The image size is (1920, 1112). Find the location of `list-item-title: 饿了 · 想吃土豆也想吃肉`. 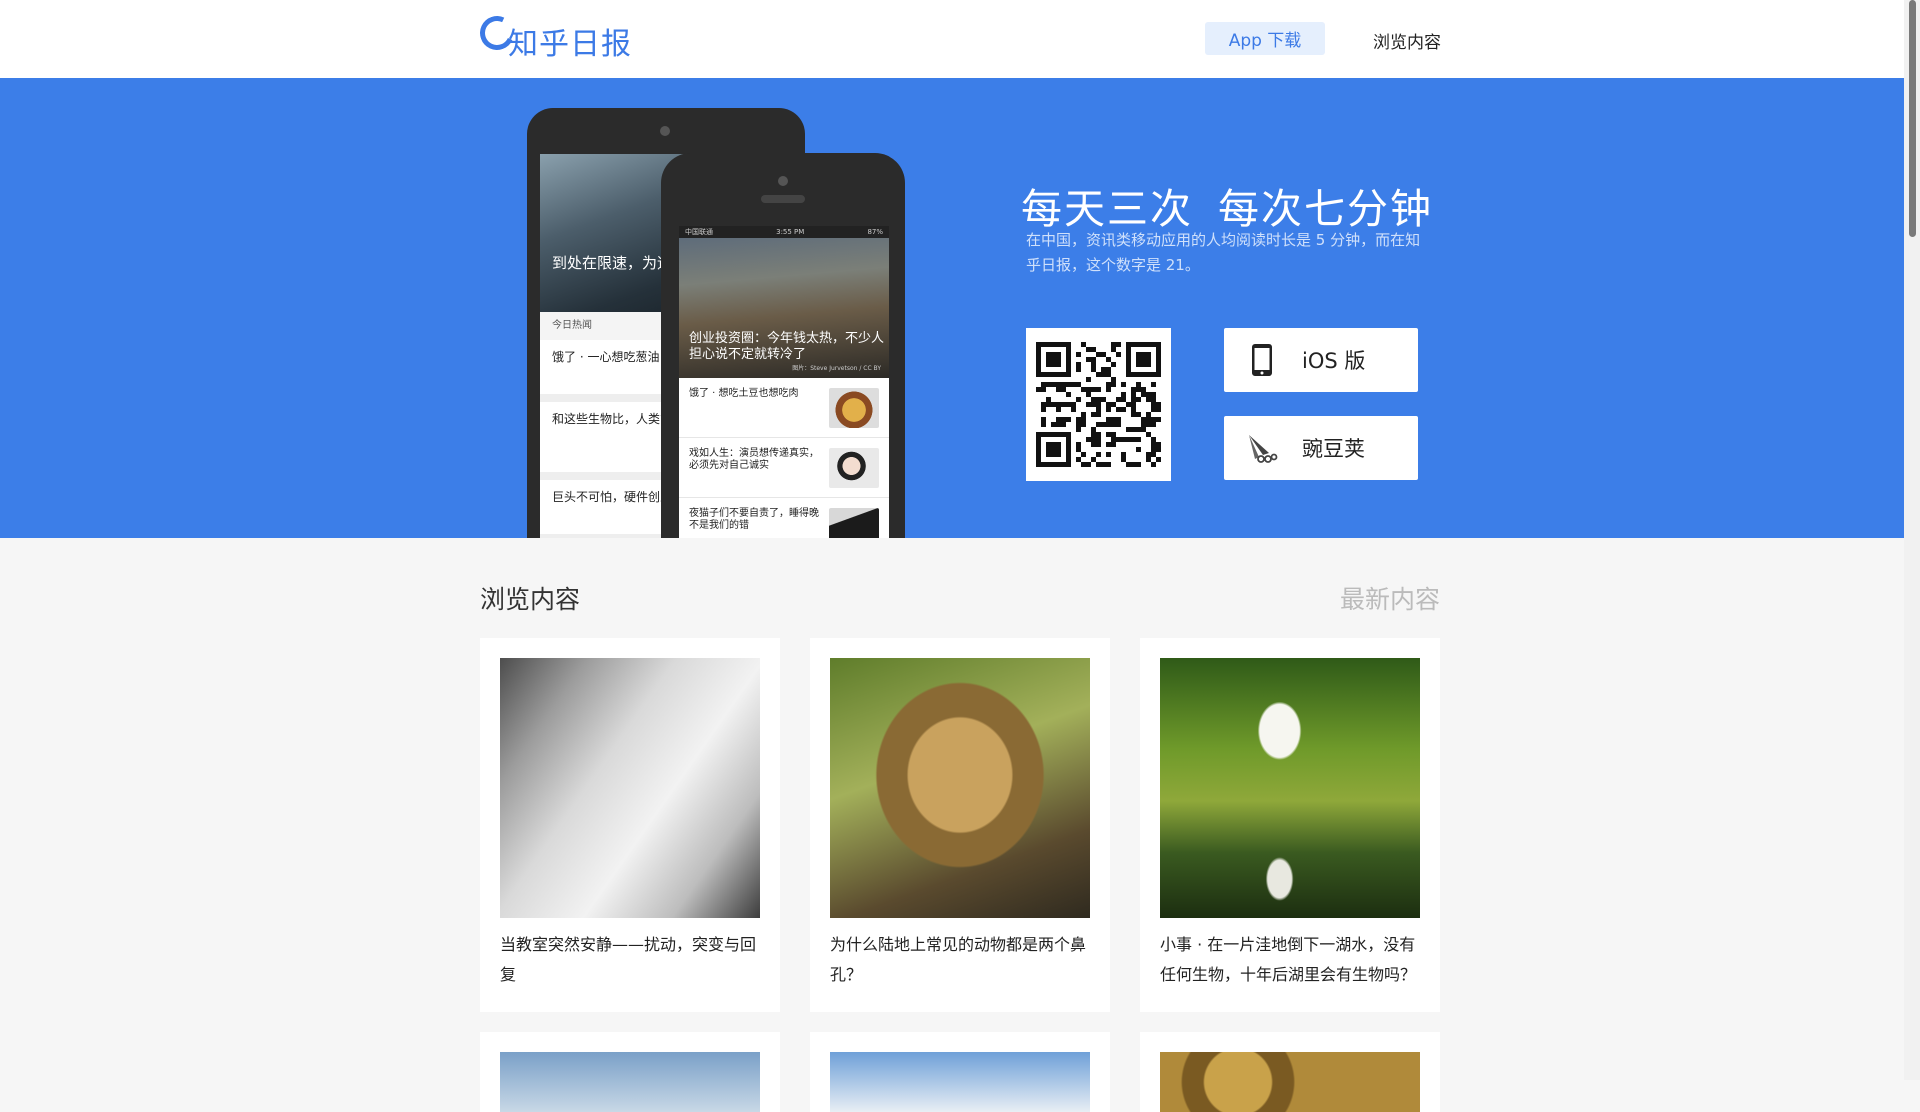

list-item-title: 饿了 · 想吃土豆也想吃肉 is located at coordinates (744, 393).